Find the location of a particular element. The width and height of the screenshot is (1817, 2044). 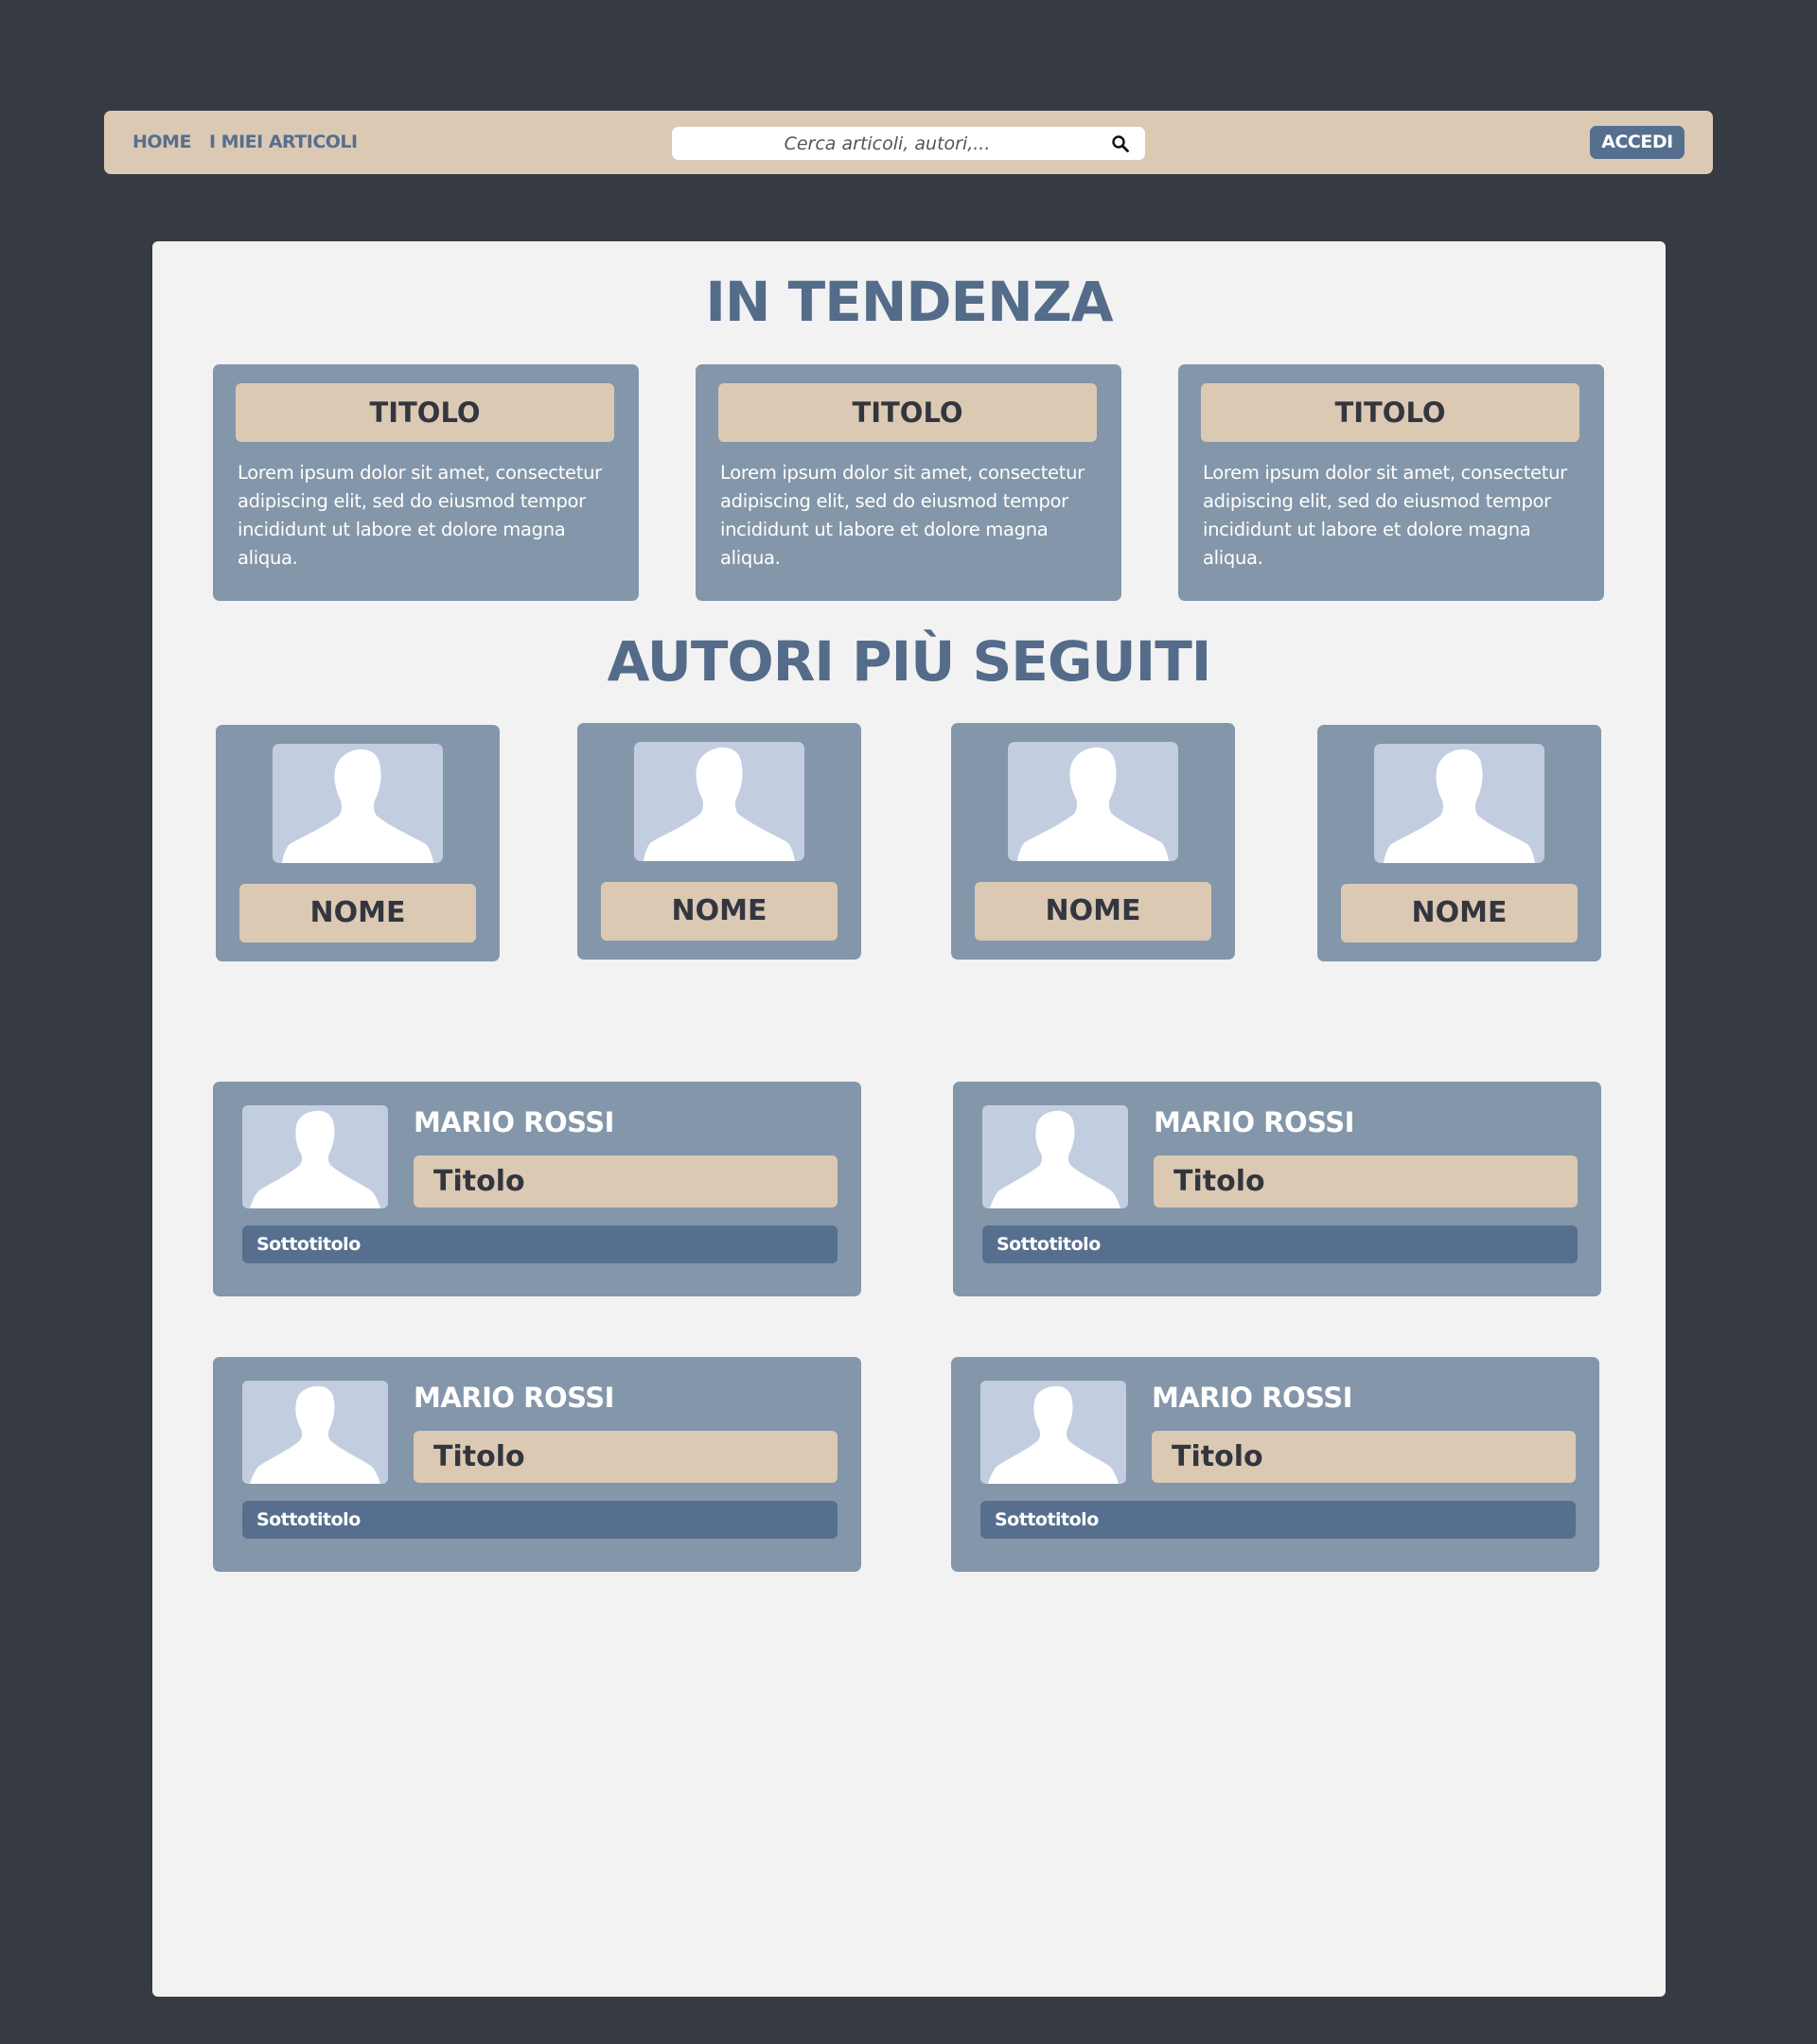

trending-heading: IN TENDENZA is located at coordinates (909, 302).